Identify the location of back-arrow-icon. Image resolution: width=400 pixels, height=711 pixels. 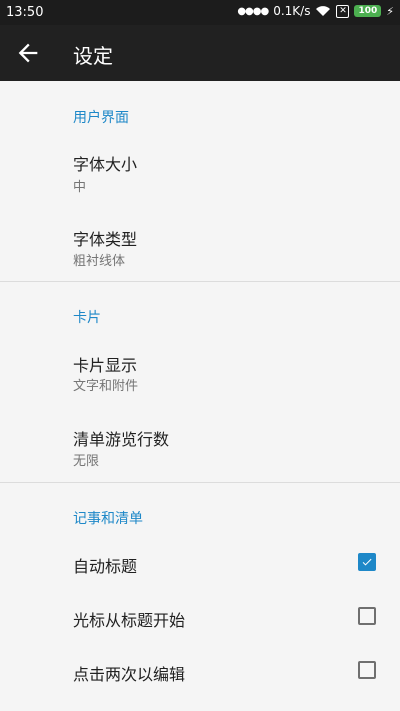
(28, 53).